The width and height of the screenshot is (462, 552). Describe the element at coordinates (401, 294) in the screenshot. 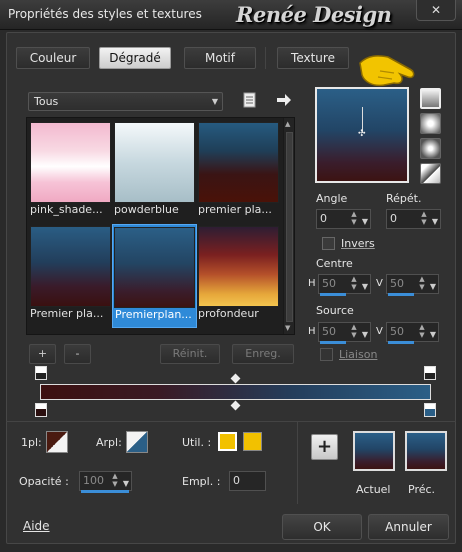

I see `center-v-slider` at that location.